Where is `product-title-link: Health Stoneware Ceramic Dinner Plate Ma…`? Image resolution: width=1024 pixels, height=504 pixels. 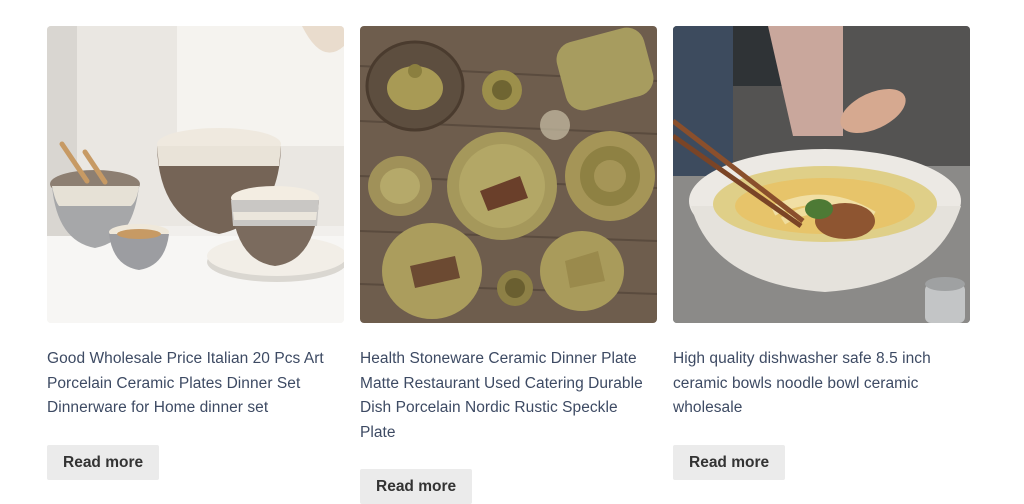 product-title-link: Health Stoneware Ceramic Dinner Plate Ma… is located at coordinates (508, 396).